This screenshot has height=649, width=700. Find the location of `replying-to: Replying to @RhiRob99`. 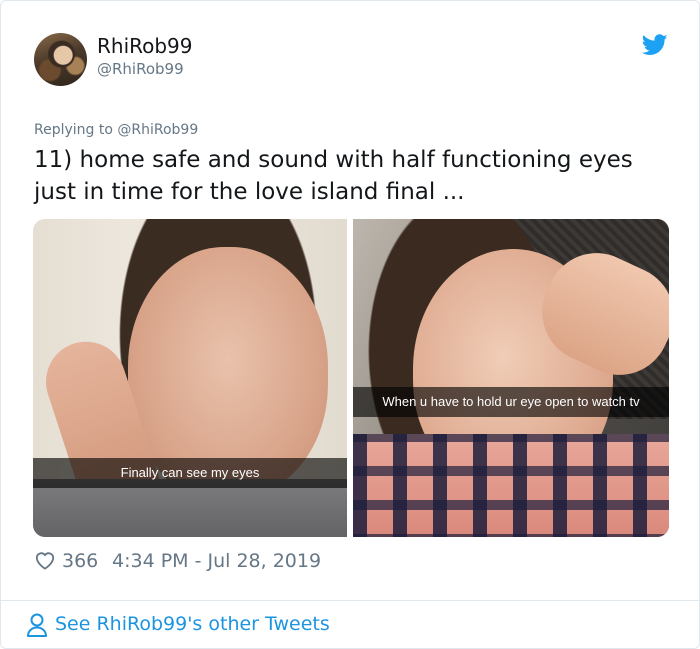

replying-to: Replying to @RhiRob99 is located at coordinates (116, 130).